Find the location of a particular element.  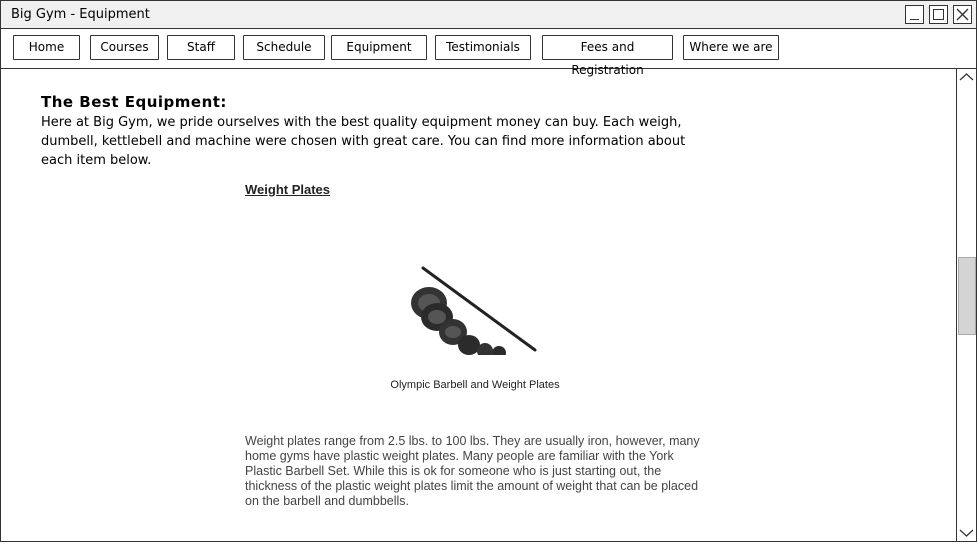

nav-schedule-button: Schedule is located at coordinates (284, 47).